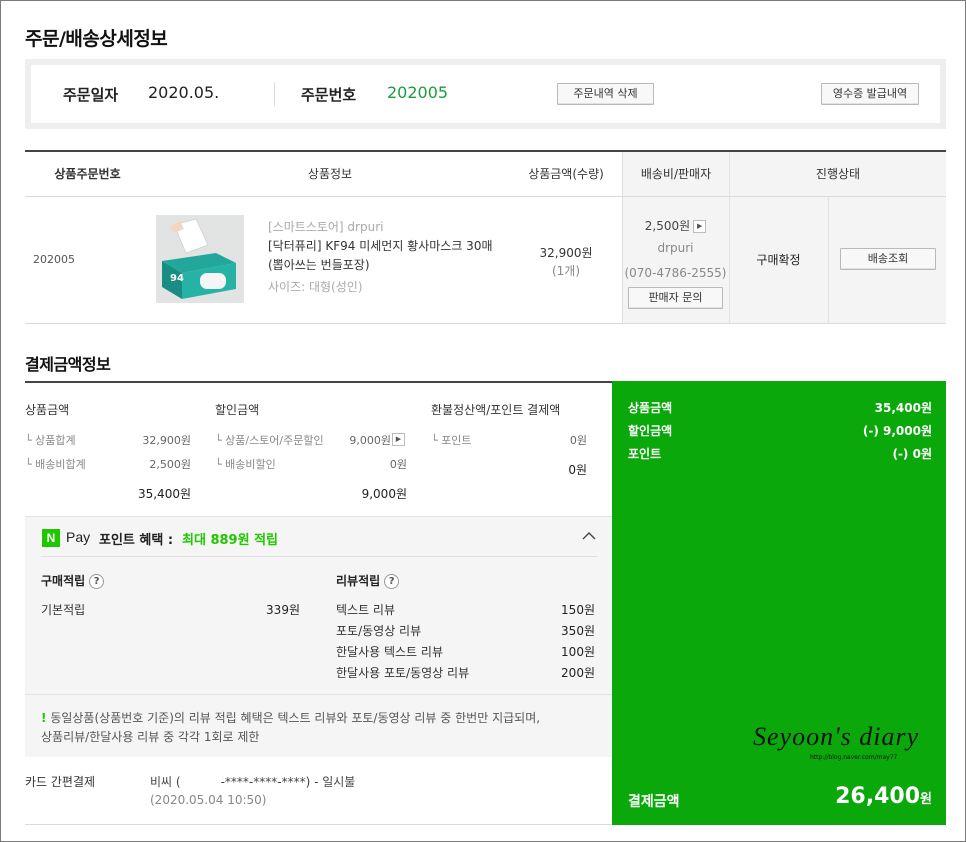 The height and width of the screenshot is (842, 966). I want to click on product-amount-total: 35,400원, so click(164, 494).